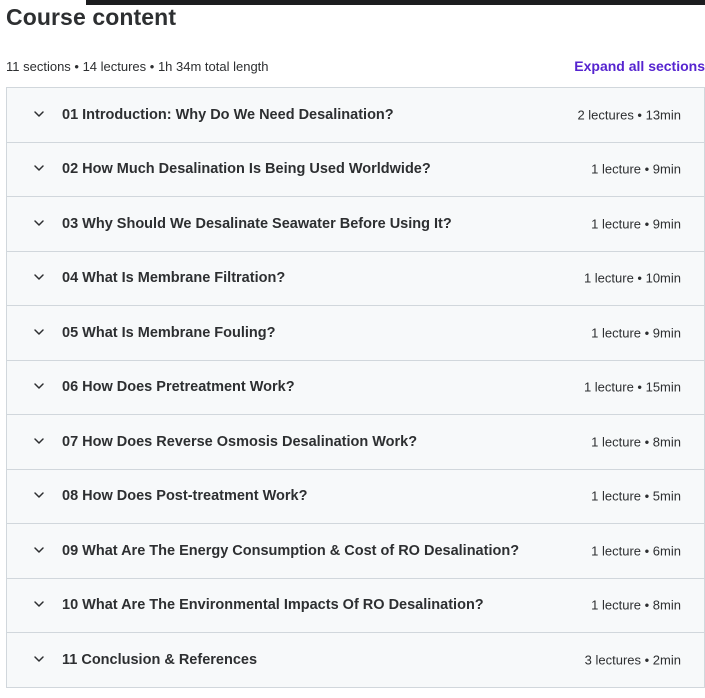 The height and width of the screenshot is (698, 705). What do you see at coordinates (91, 17) in the screenshot?
I see `page-title: Course content` at bounding box center [91, 17].